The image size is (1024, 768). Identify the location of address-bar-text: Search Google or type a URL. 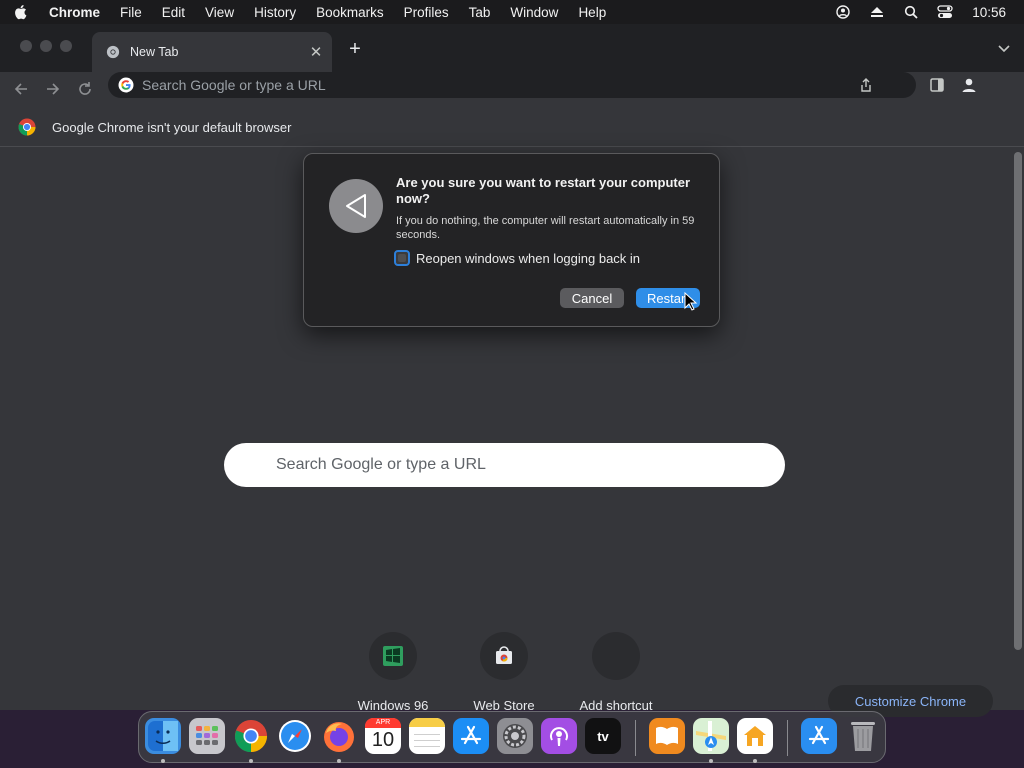
(234, 85).